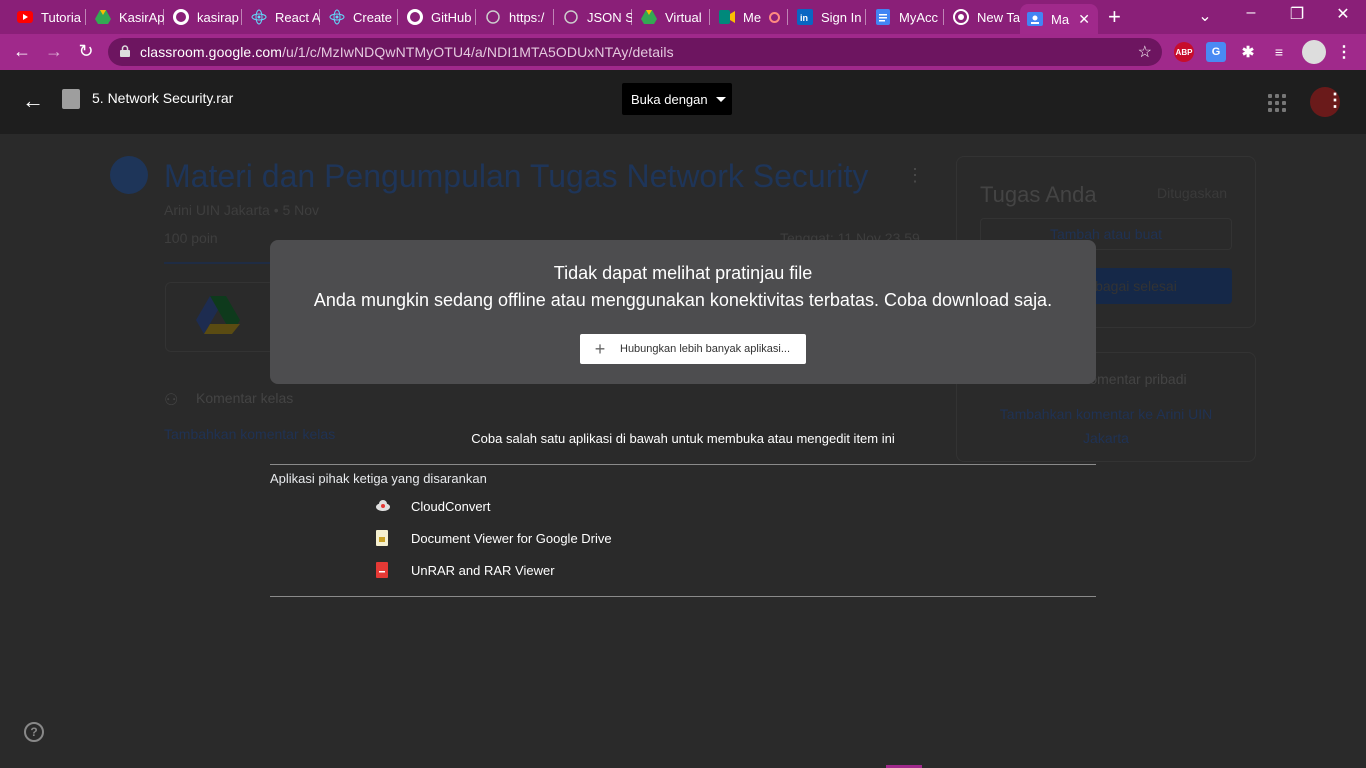 The width and height of the screenshot is (1366, 768). What do you see at coordinates (1297, 14) in the screenshot?
I see `restore-icon: ❐` at bounding box center [1297, 14].